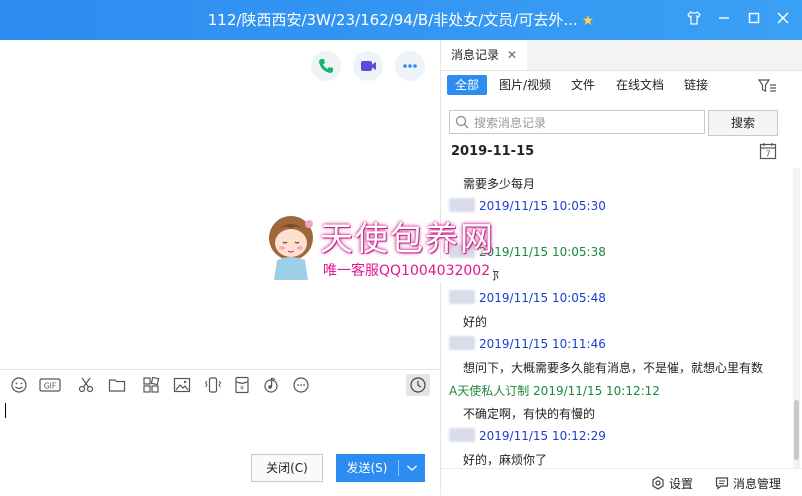 This screenshot has height=496, width=802. What do you see at coordinates (301, 385) in the screenshot?
I see `more-tools-icon` at bounding box center [301, 385].